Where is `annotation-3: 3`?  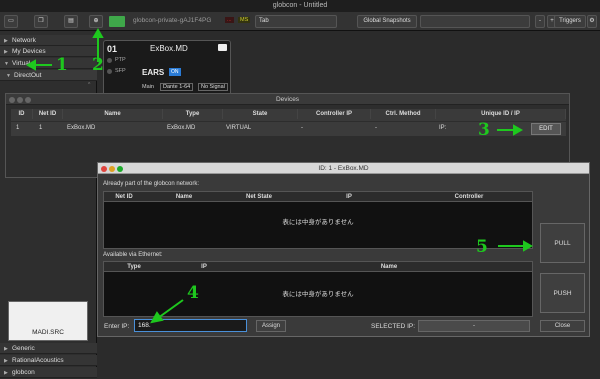
annotation-3: 3 is located at coordinates (484, 130).